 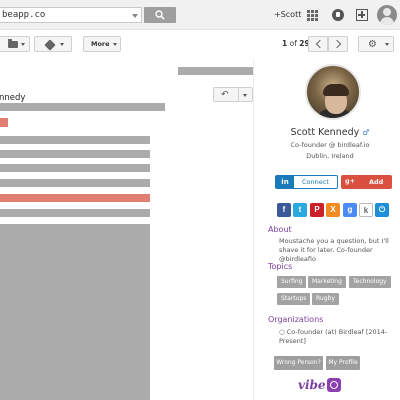 I want to click on topics-heading: Topics, so click(x=280, y=266).